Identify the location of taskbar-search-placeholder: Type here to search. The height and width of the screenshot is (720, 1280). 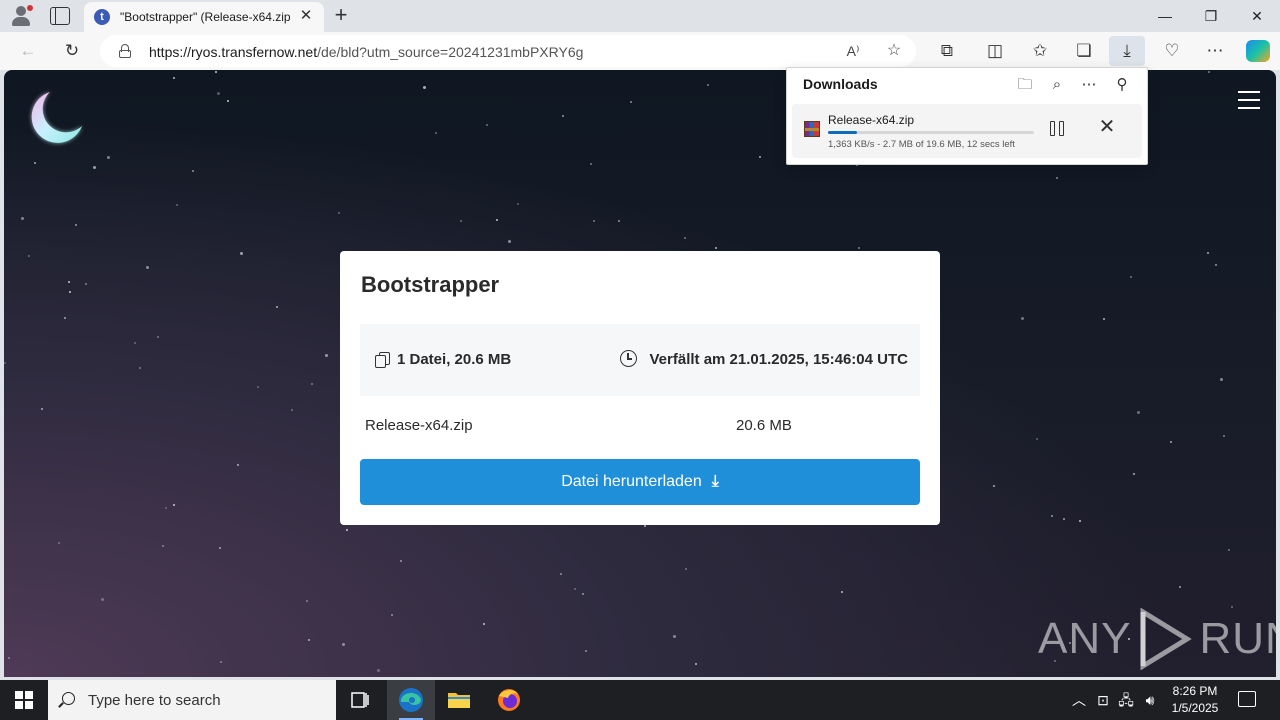
(154, 700).